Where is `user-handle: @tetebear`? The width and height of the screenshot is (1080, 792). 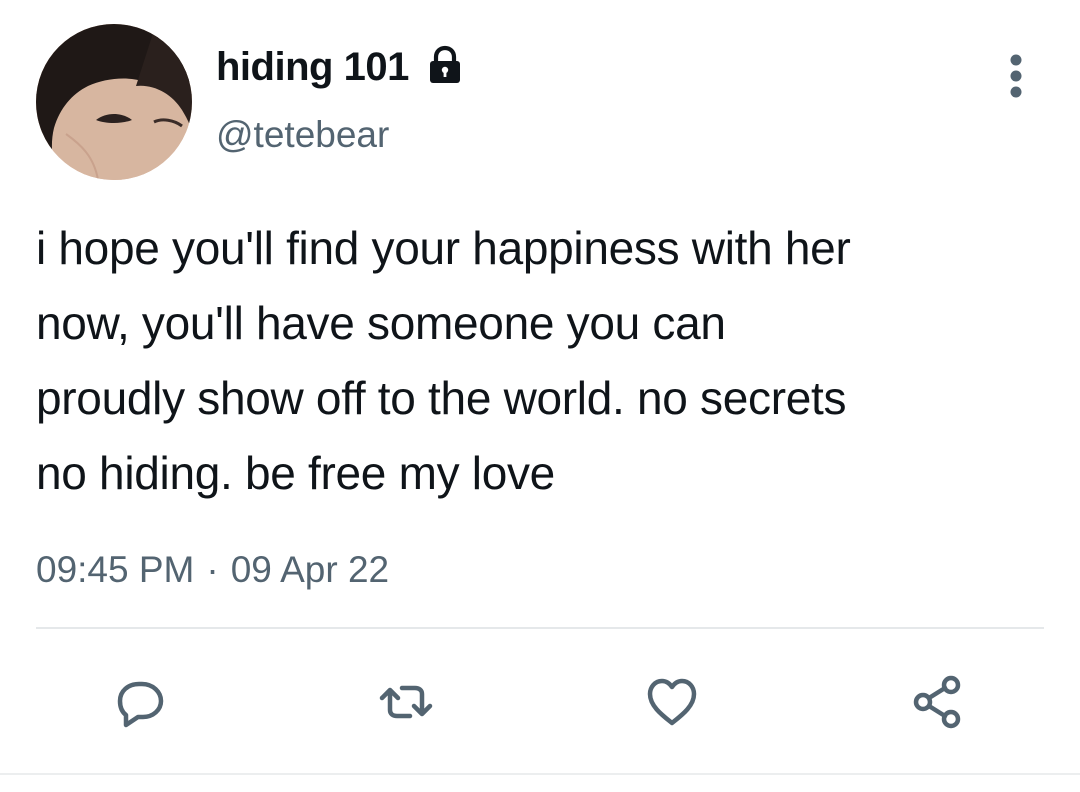
user-handle: @tetebear is located at coordinates (302, 135).